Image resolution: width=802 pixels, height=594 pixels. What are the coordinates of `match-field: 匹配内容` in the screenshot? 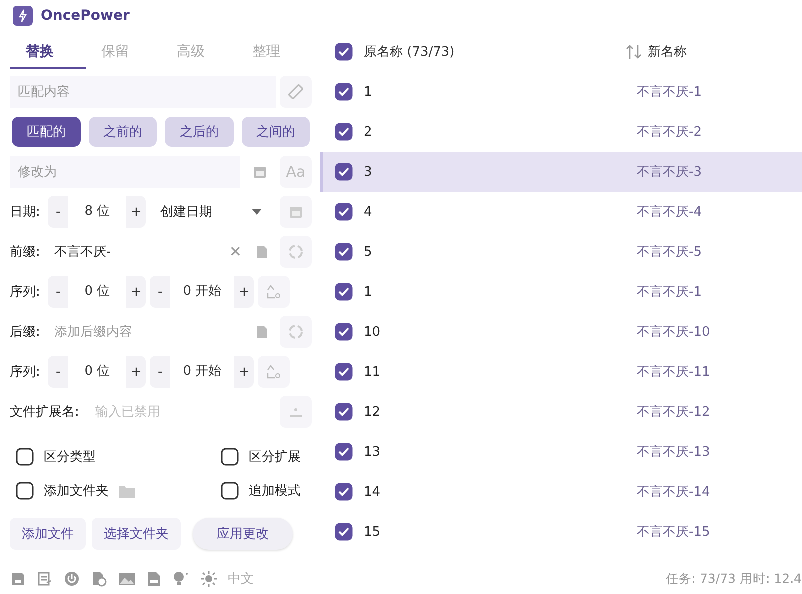 It's located at (143, 92).